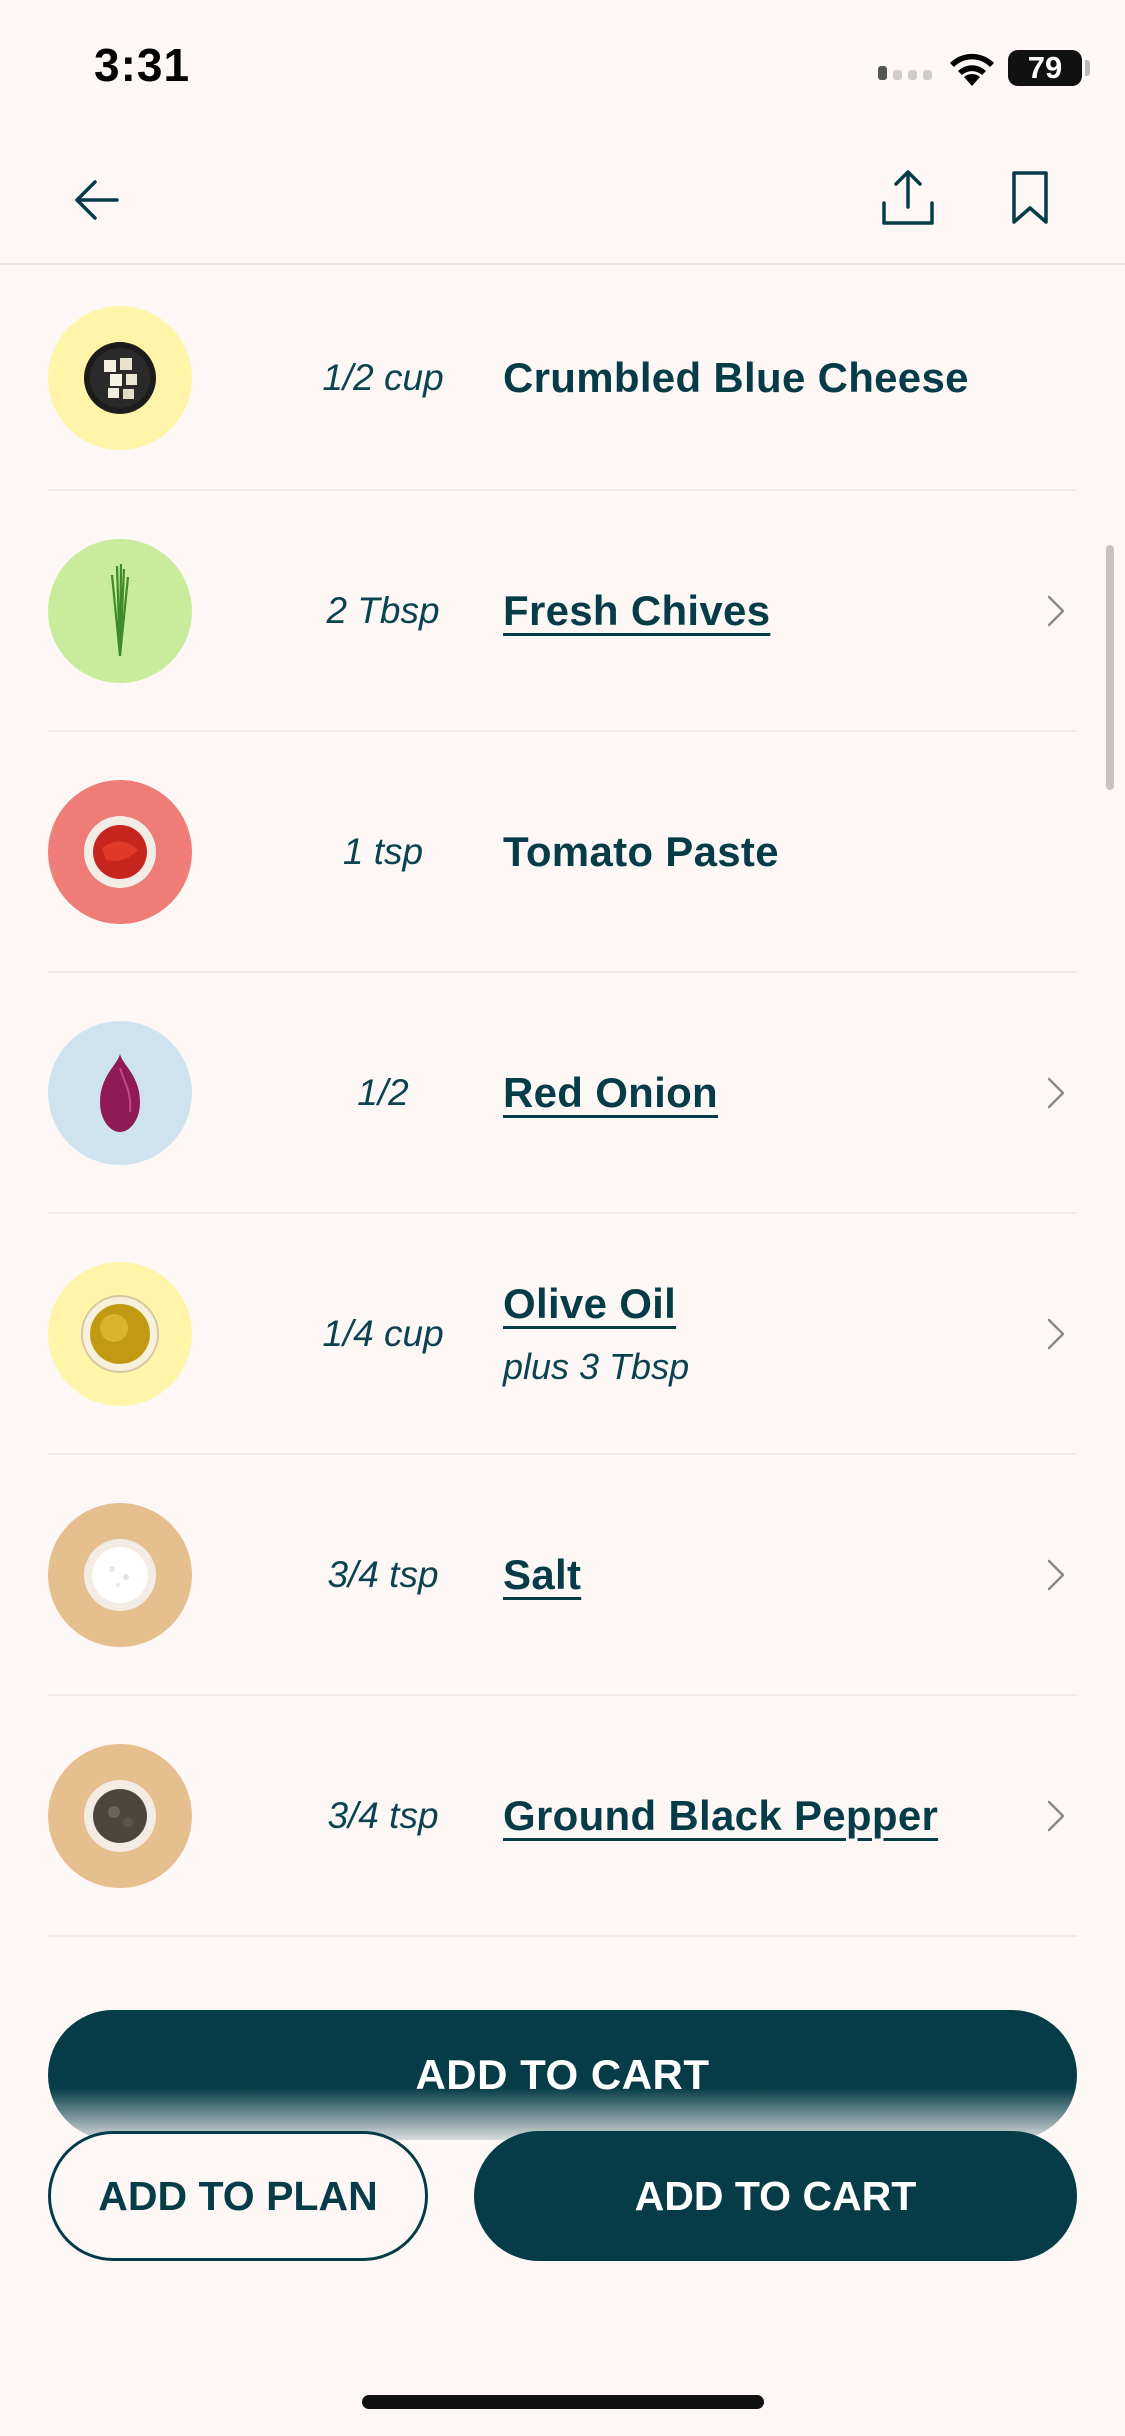  I want to click on bookmark-icon, so click(1030, 197).